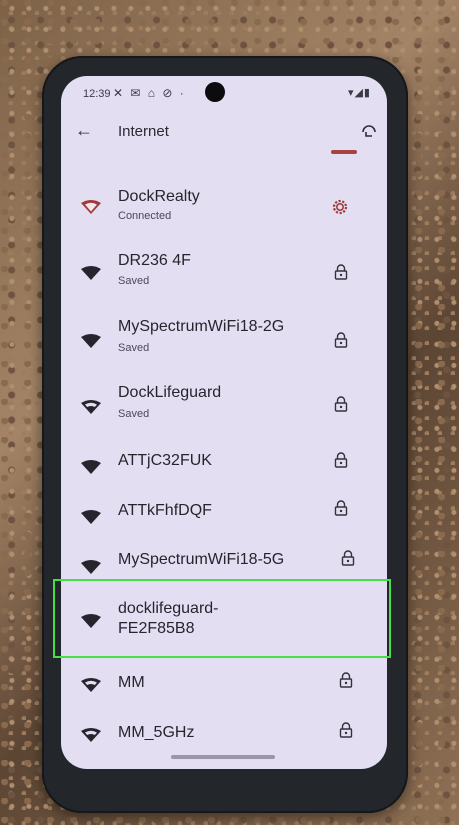  I want to click on network-row-myspectrum-5g: MySpectrumWiFi18-5G, so click(224, 568).